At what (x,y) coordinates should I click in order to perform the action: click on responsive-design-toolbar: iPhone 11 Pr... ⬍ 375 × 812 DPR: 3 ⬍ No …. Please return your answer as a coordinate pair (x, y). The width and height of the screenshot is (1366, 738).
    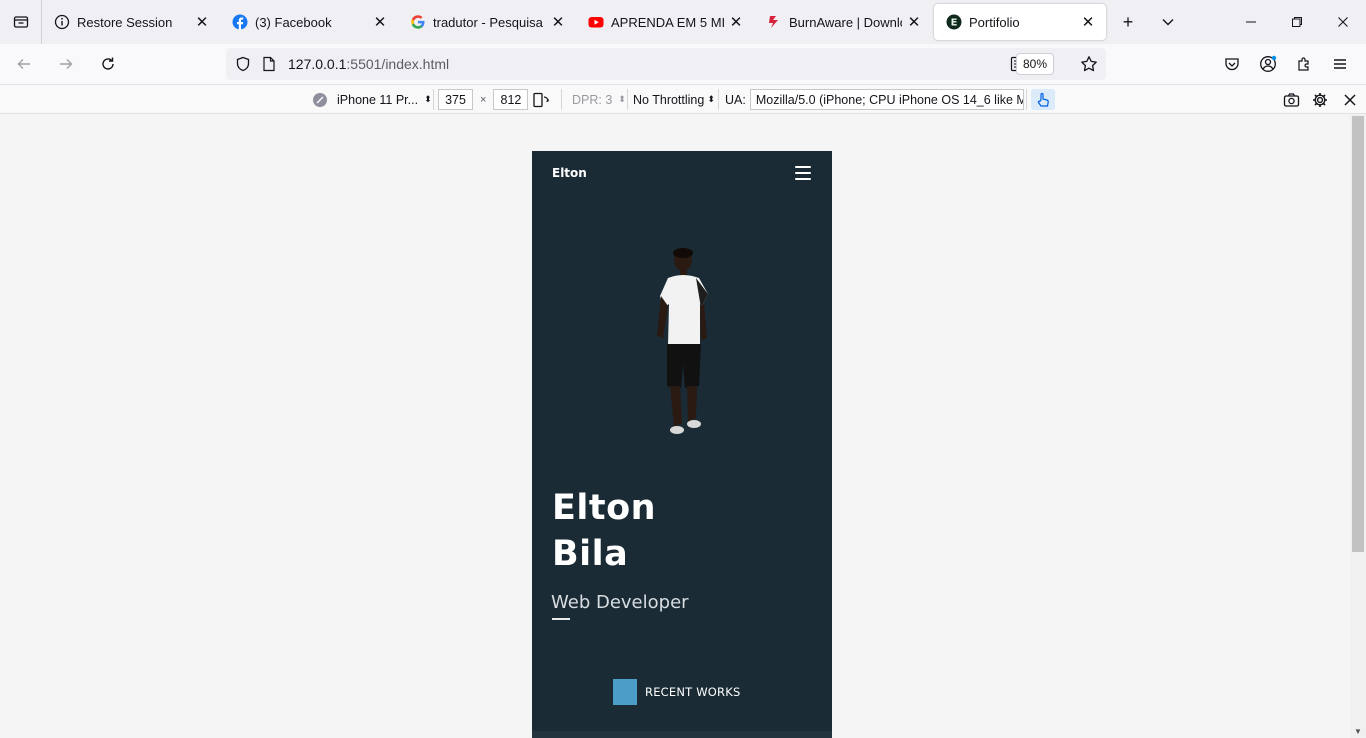
    Looking at the image, I should click on (683, 99).